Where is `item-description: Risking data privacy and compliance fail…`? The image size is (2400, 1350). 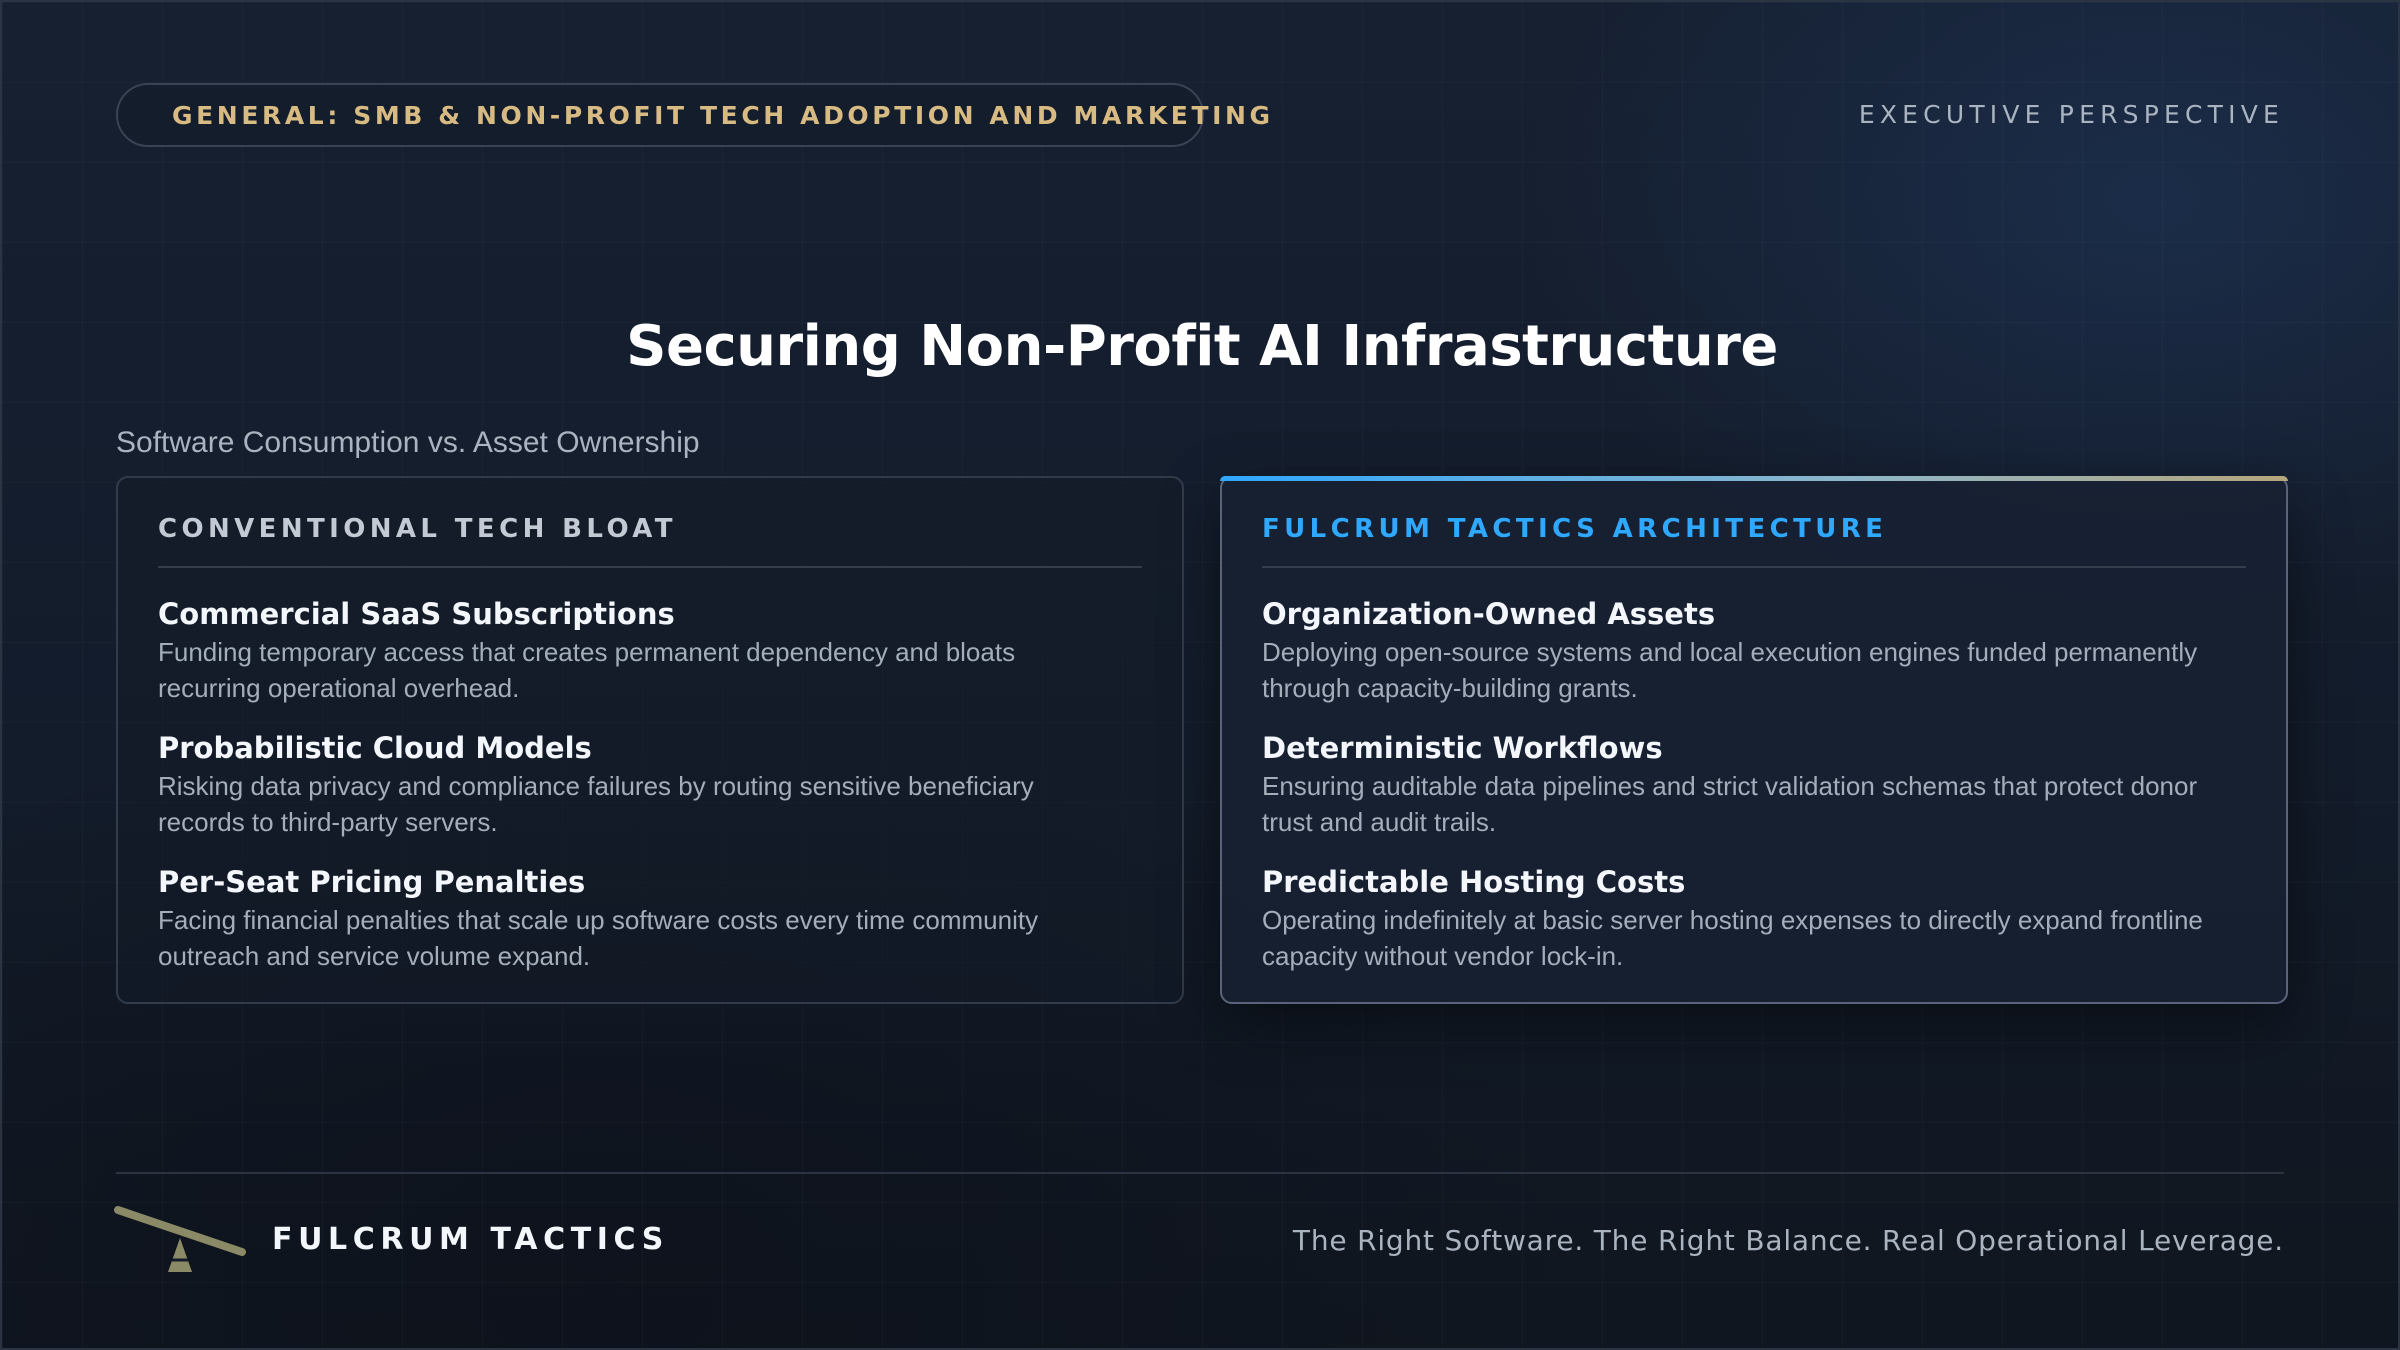
item-description: Risking data privacy and compliance fail… is located at coordinates (596, 804).